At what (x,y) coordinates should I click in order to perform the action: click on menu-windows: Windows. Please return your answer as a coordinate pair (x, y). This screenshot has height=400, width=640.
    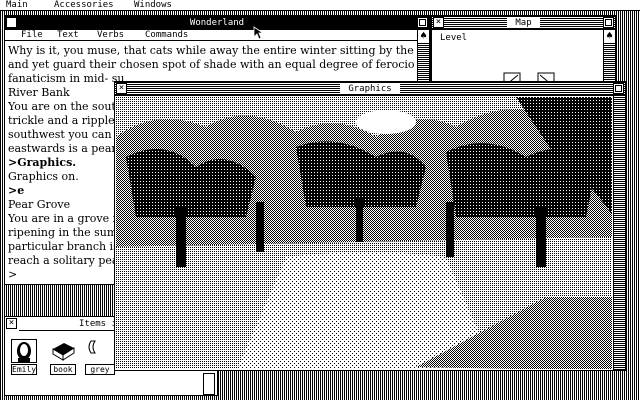
    Looking at the image, I should click on (153, 5).